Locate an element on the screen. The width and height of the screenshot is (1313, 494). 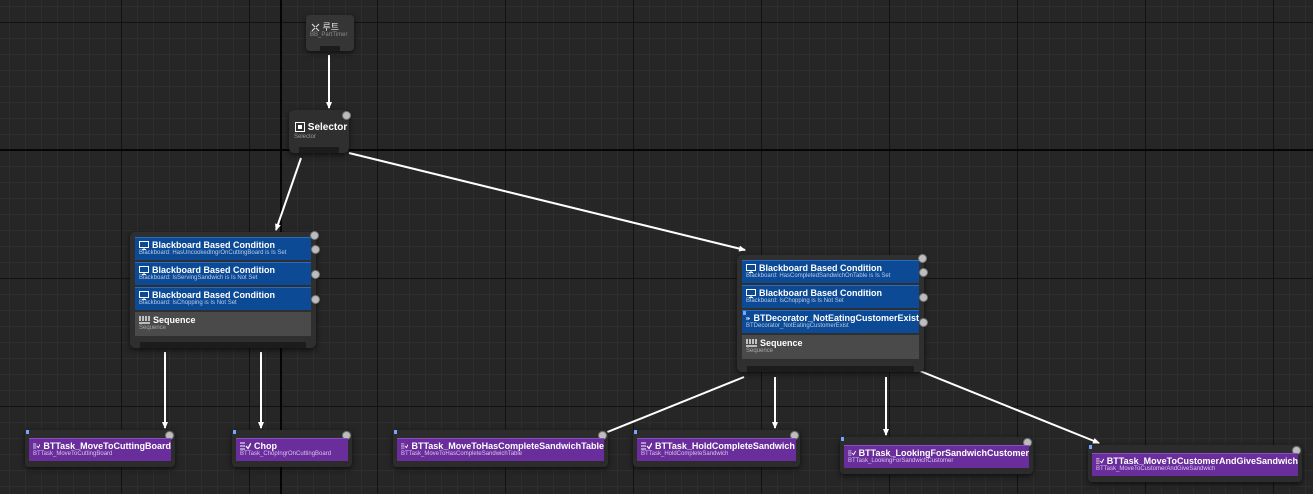
left-sequence-output-pin is located at coordinates (223, 345).